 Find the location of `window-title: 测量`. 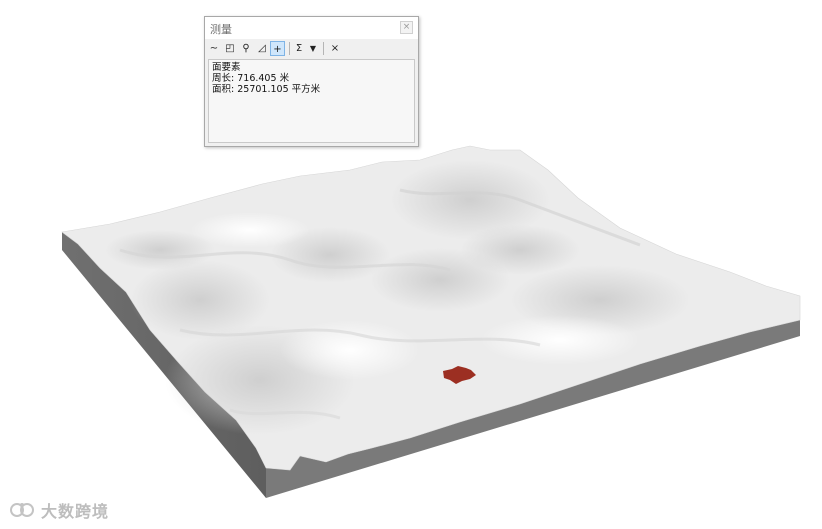

window-title: 测量 is located at coordinates (221, 29).